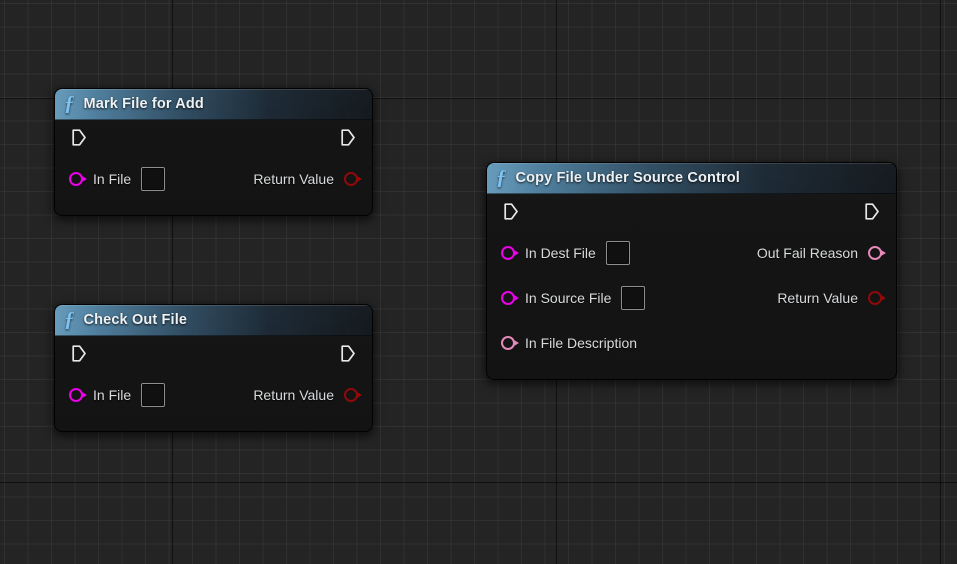 Image resolution: width=957 pixels, height=564 pixels. What do you see at coordinates (627, 178) in the screenshot?
I see `node-title: Copy File Under Source Control` at bounding box center [627, 178].